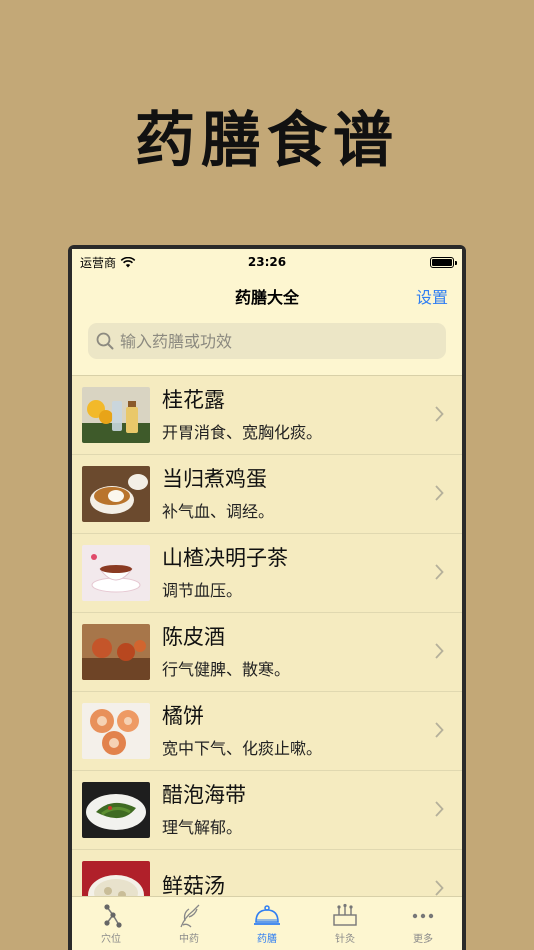 This screenshot has width=534, height=950. Describe the element at coordinates (267, 939) in the screenshot. I see `tab-label: 药膳` at that location.